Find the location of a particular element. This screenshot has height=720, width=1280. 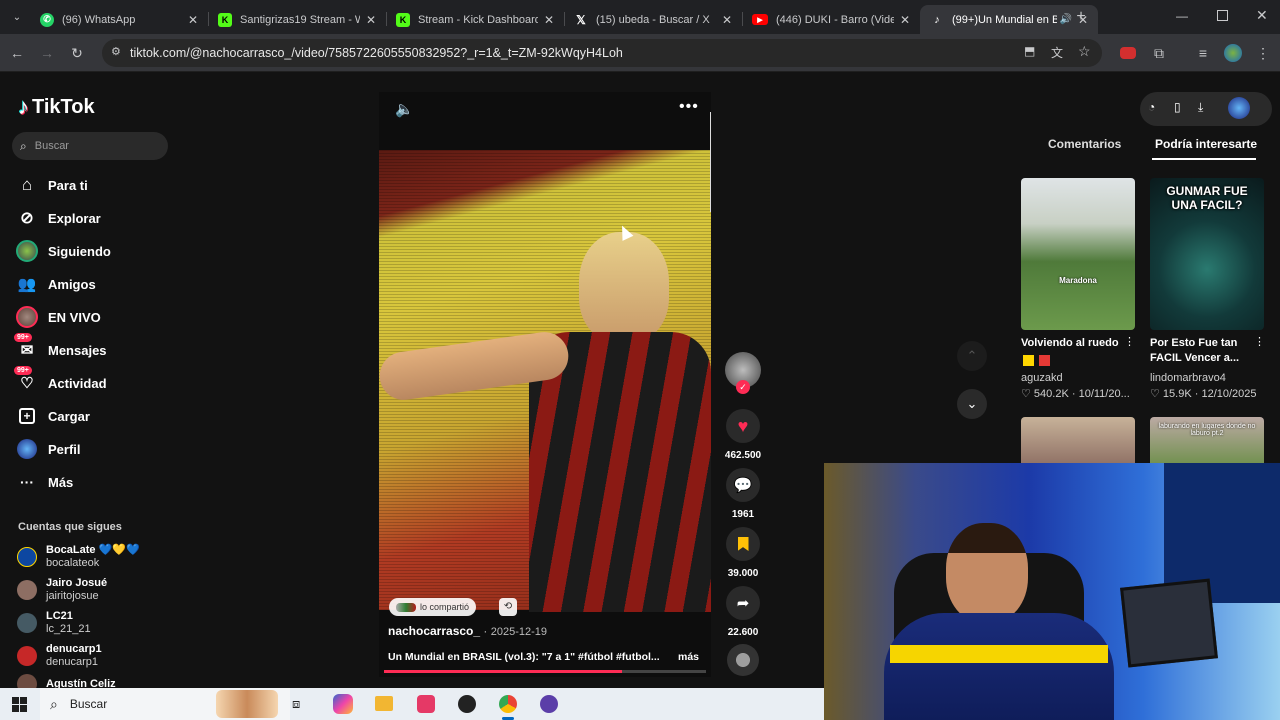

get-coins-icon: ◔ is located at coordinates (1151, 107).